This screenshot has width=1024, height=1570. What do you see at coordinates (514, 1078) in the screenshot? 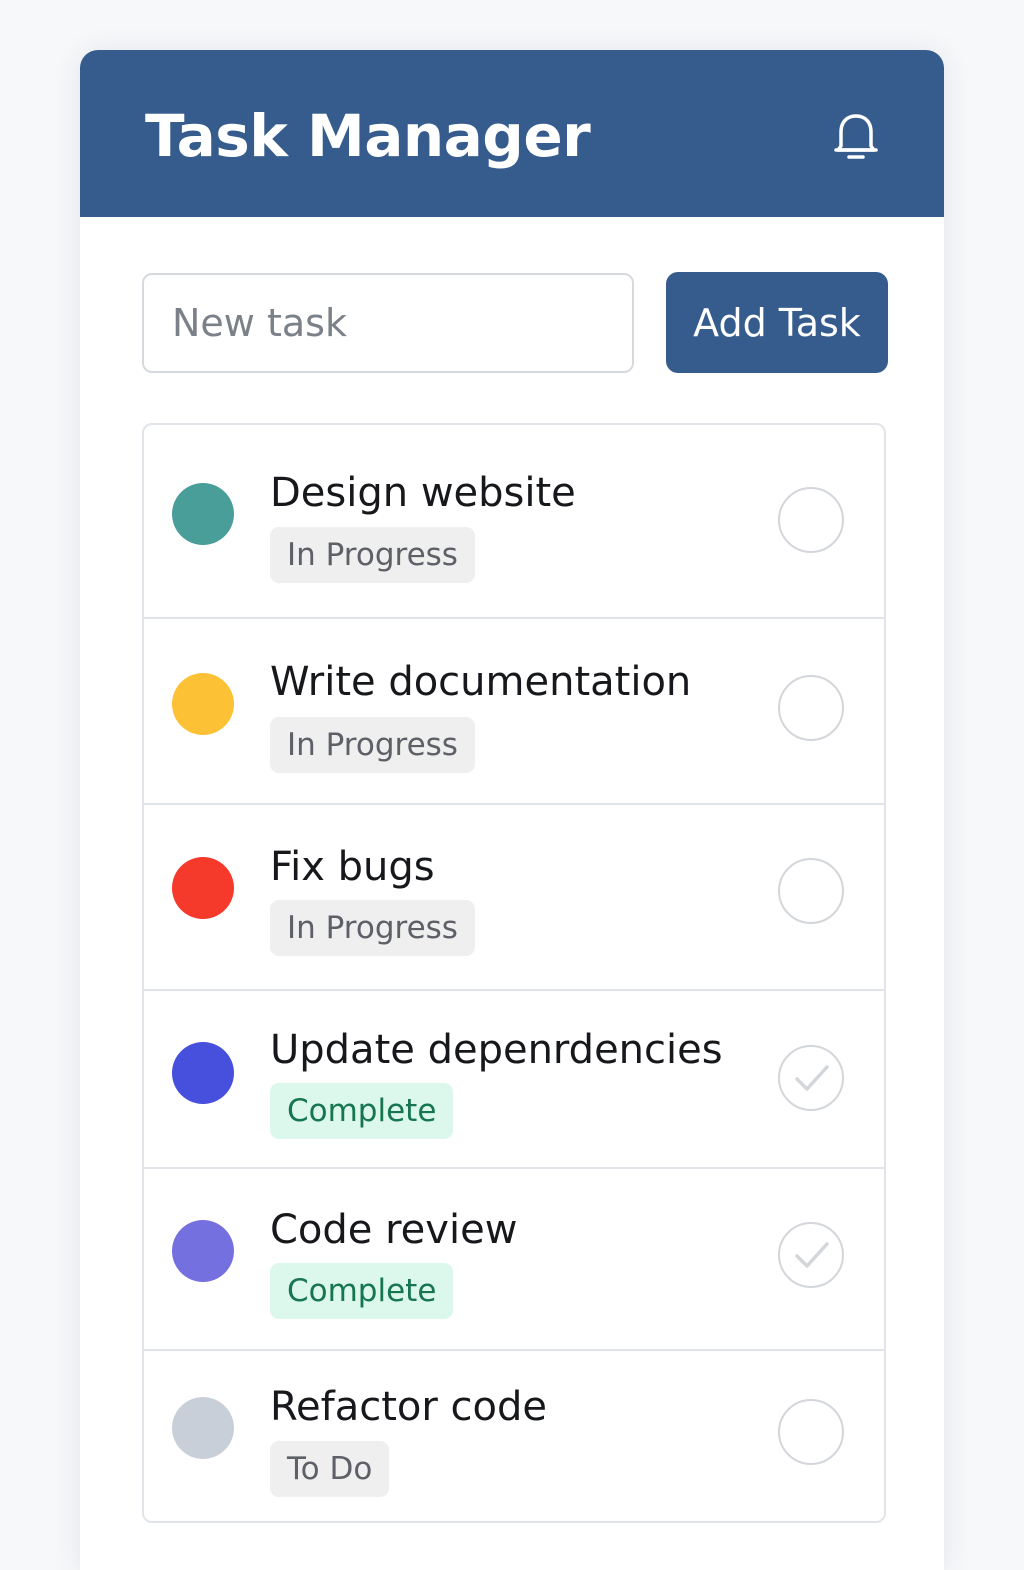
I see `task-row: Update depenrdencies Complete` at bounding box center [514, 1078].